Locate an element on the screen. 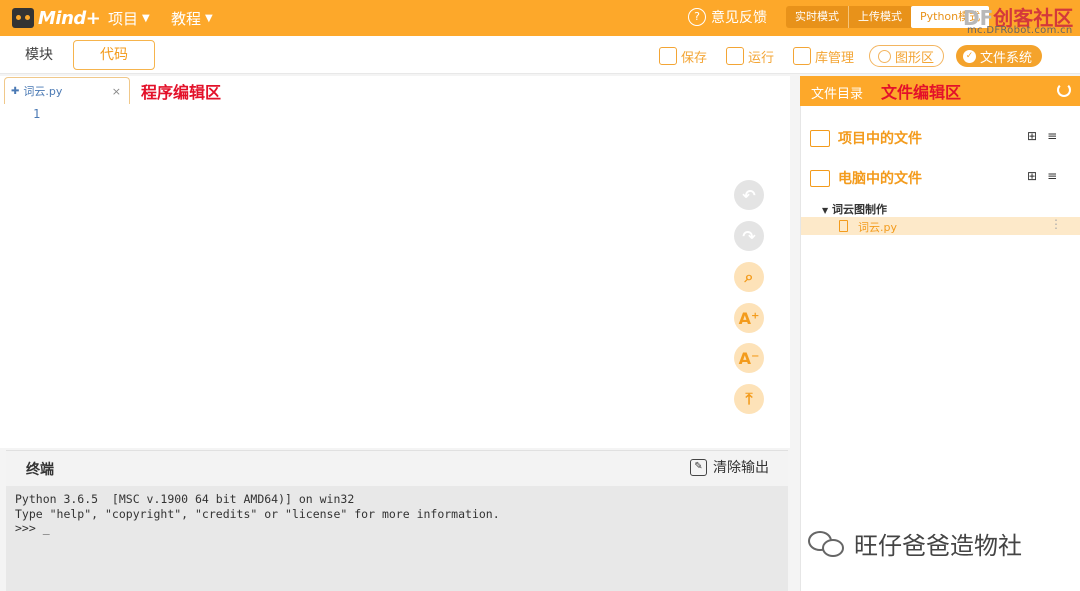 The width and height of the screenshot is (1080, 591). font-decrease-icon: A⁻ is located at coordinates (749, 358).